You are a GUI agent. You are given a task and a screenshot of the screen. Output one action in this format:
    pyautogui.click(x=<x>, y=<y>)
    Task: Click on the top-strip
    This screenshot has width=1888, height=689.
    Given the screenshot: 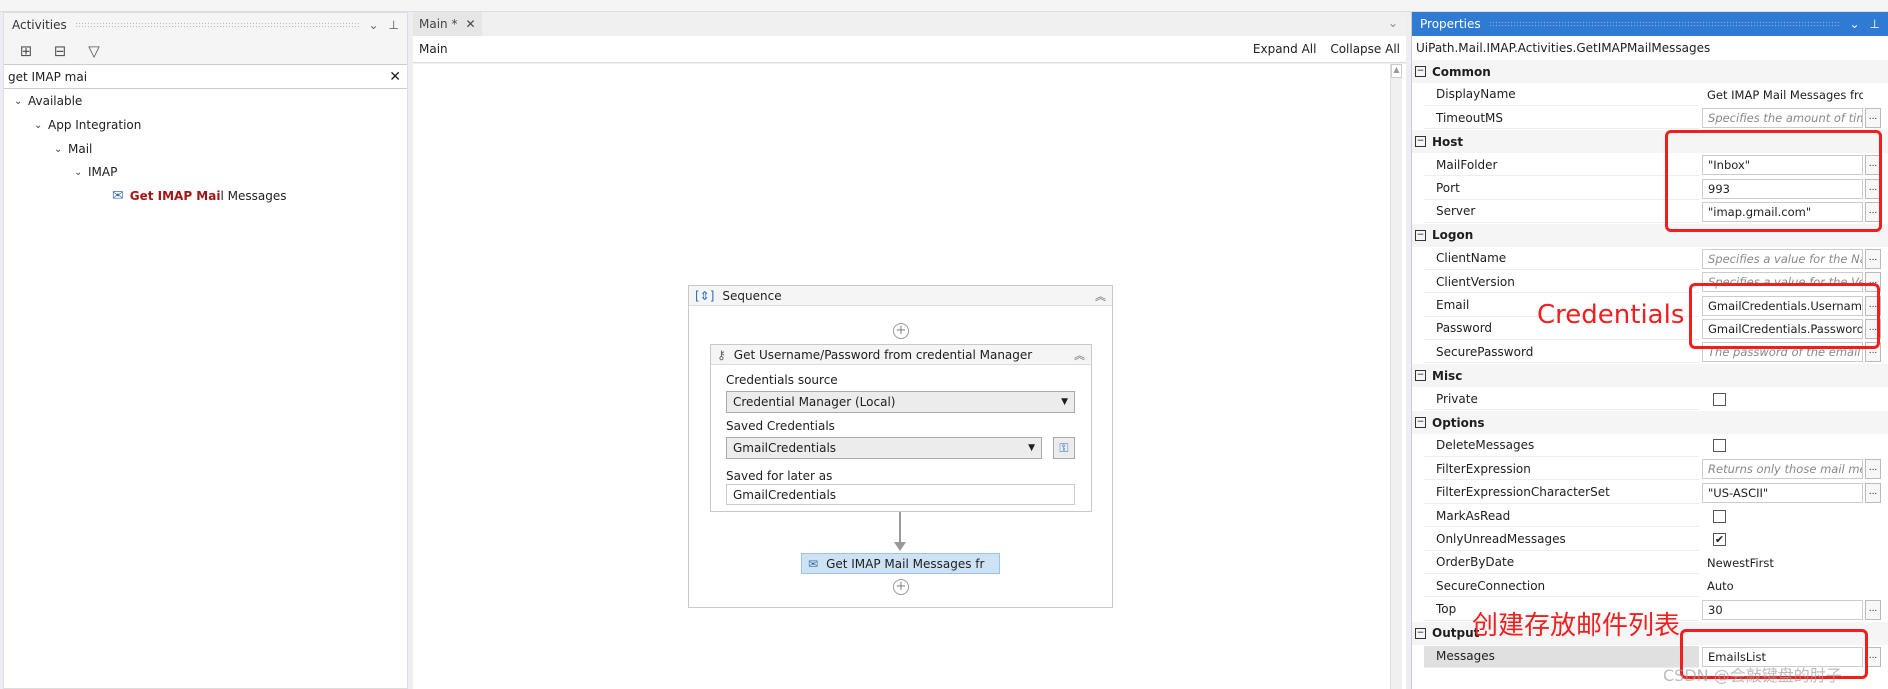 What is the action you would take?
    pyautogui.click(x=944, y=6)
    